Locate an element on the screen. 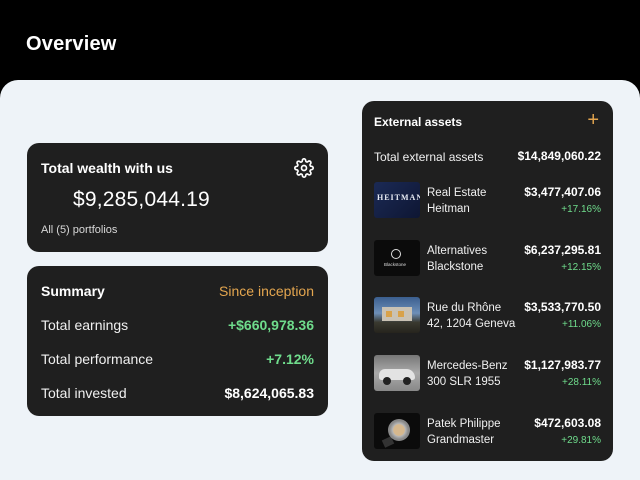 The width and height of the screenshot is (640, 480). asset-change: +12.15% is located at coordinates (581, 267).